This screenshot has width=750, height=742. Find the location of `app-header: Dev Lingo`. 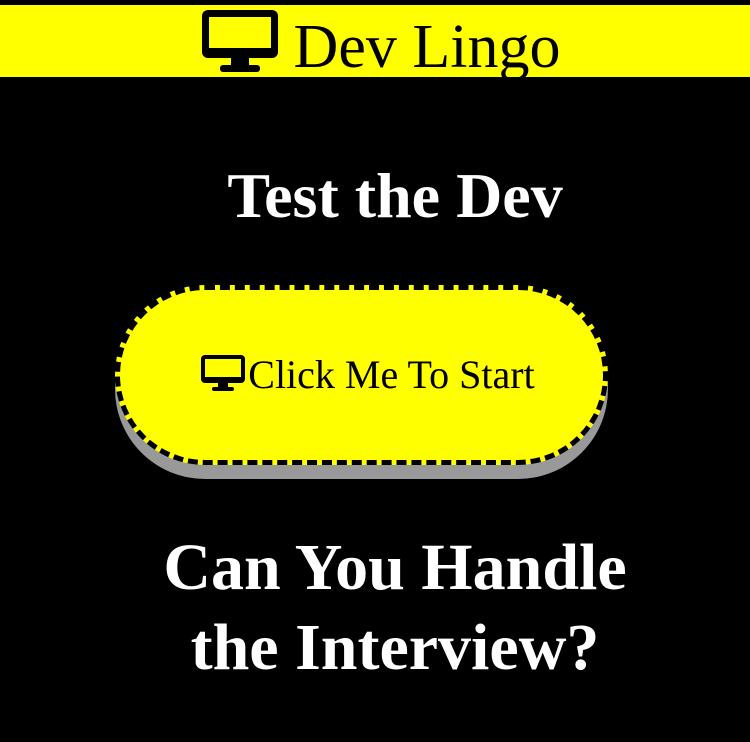

app-header: Dev Lingo is located at coordinates (375, 41).